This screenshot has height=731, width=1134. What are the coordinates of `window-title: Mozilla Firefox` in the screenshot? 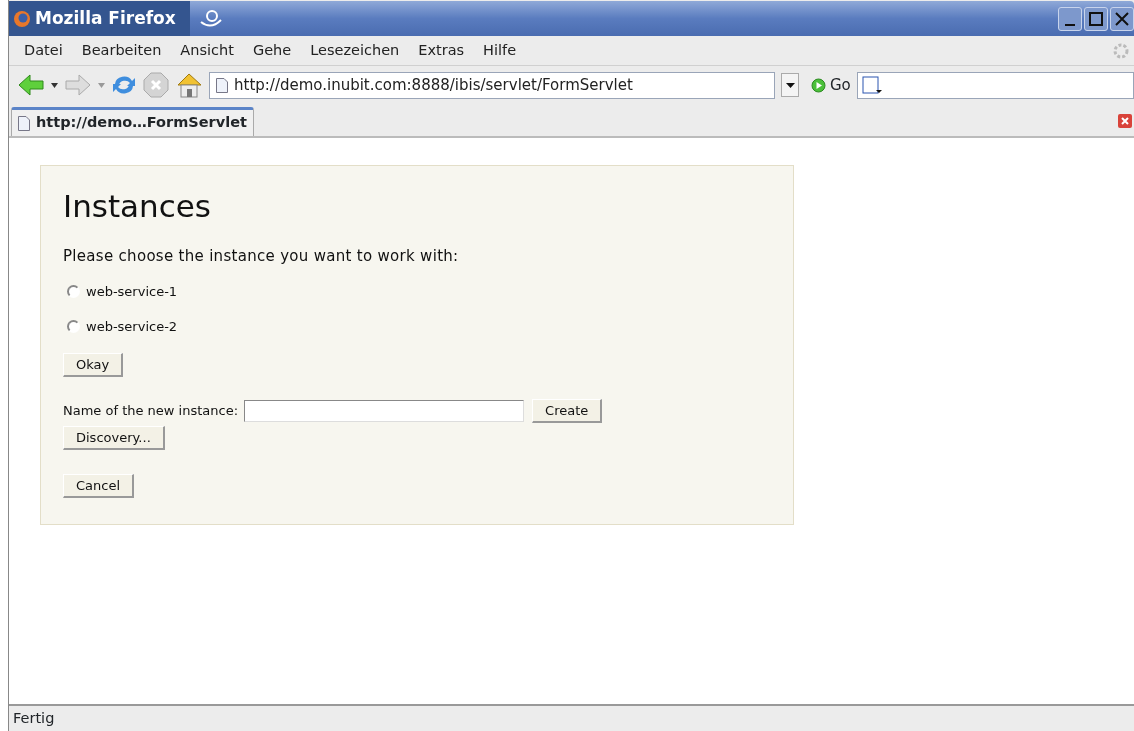 It's located at (105, 18).